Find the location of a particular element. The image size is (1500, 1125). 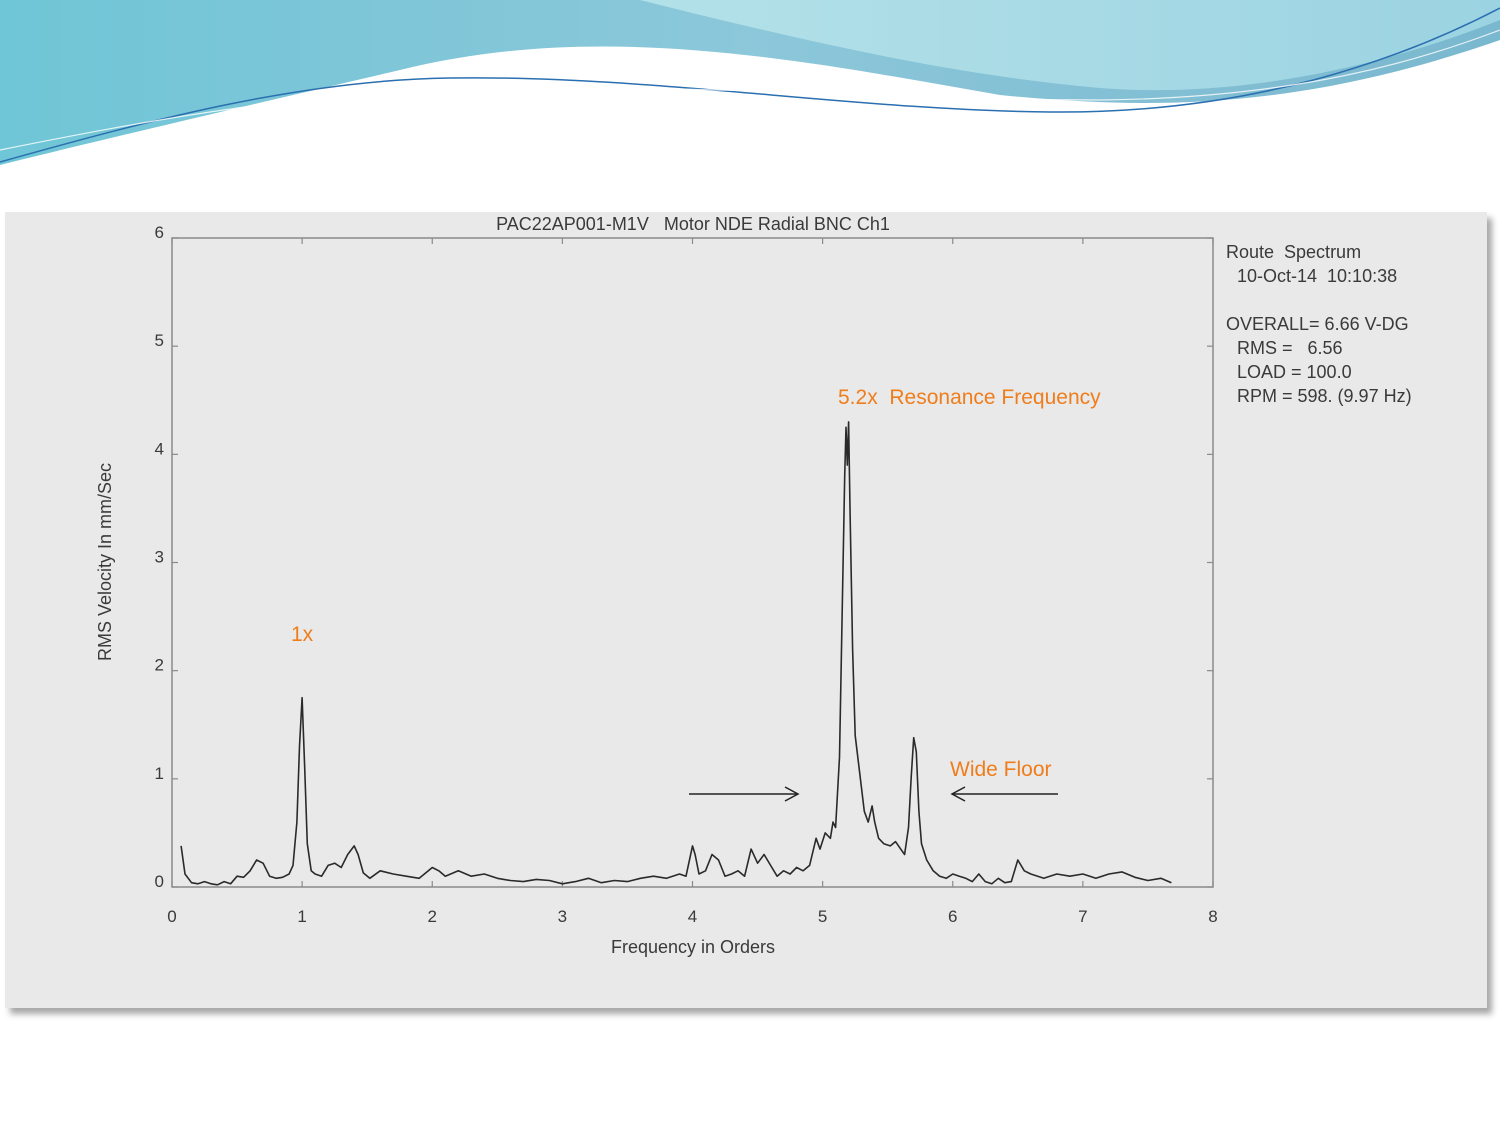

info-timestamp: 10-Oct-14 10:10:38 is located at coordinates (1317, 276).